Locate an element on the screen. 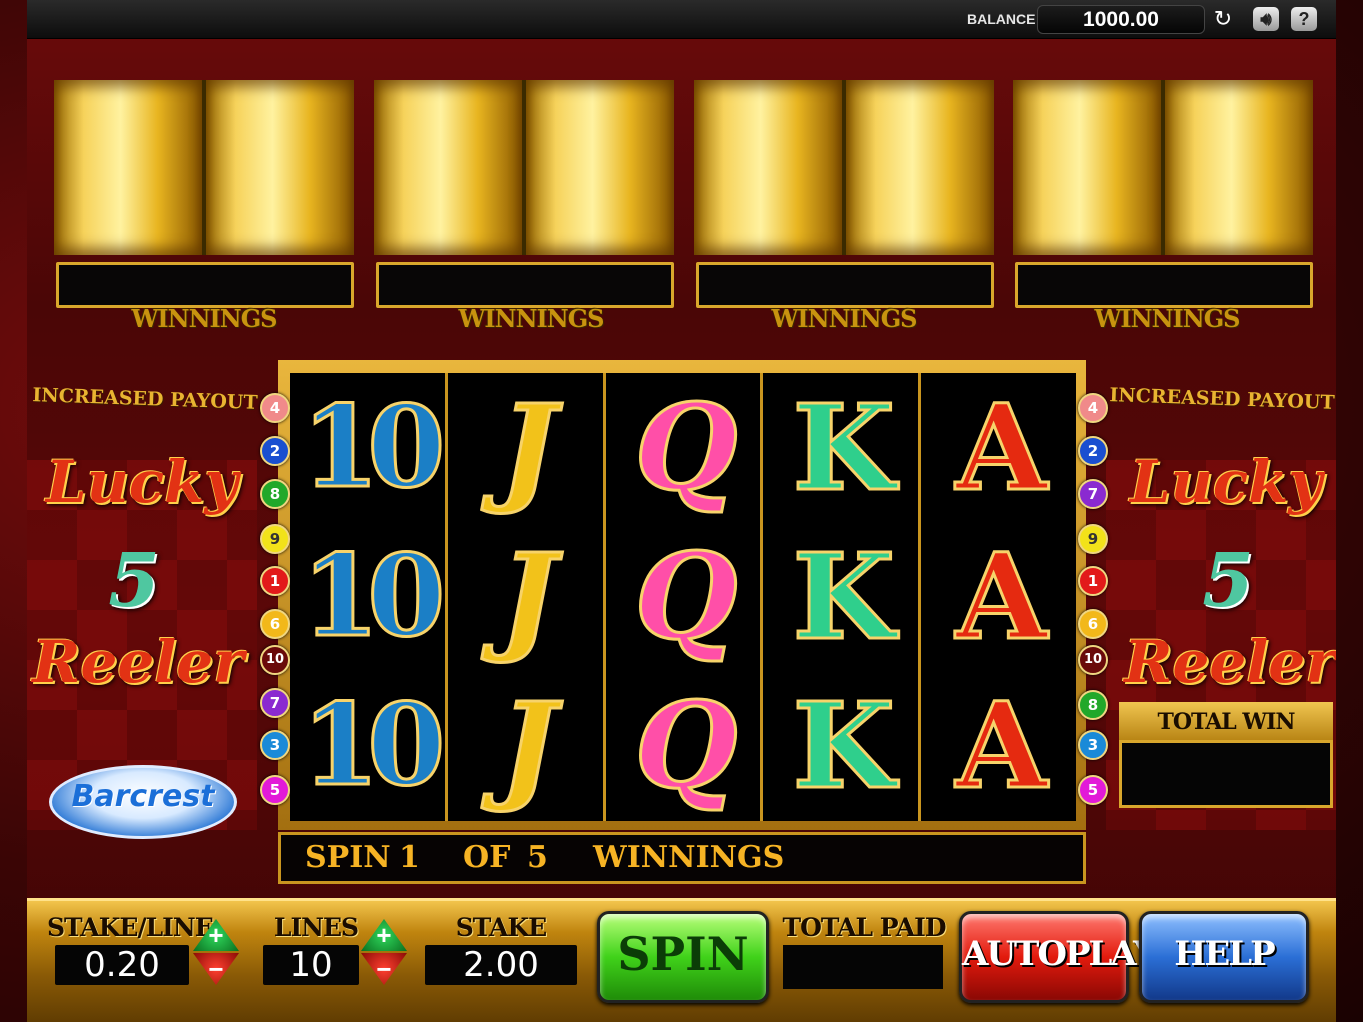 The height and width of the screenshot is (1022, 1363). reel-2: J J J is located at coordinates (526, 597).